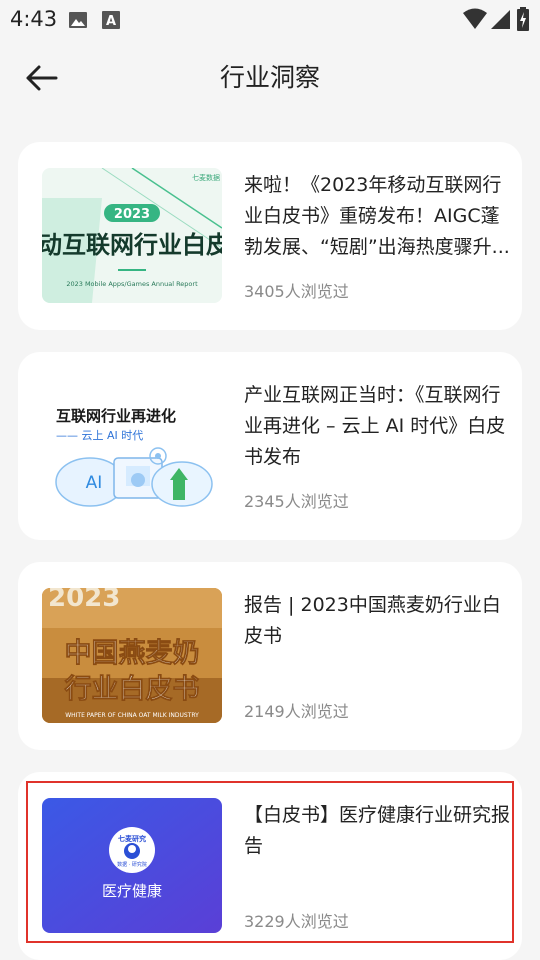 The height and width of the screenshot is (960, 540). I want to click on publisher-logo-text: 七麦数据, so click(206, 177).